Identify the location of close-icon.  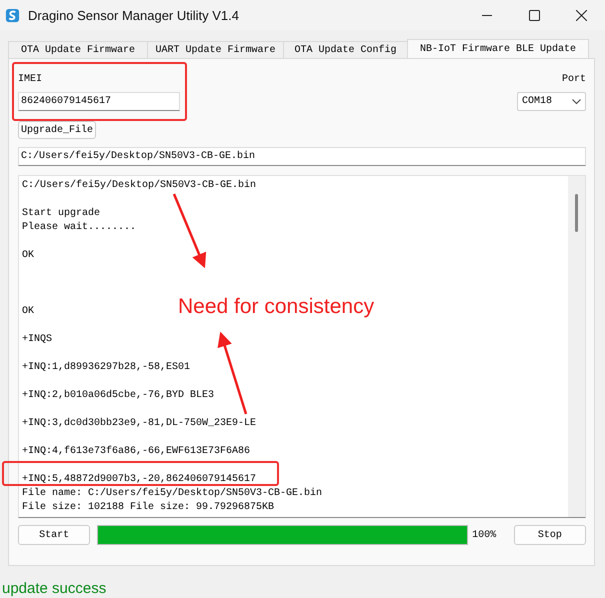
(581, 15).